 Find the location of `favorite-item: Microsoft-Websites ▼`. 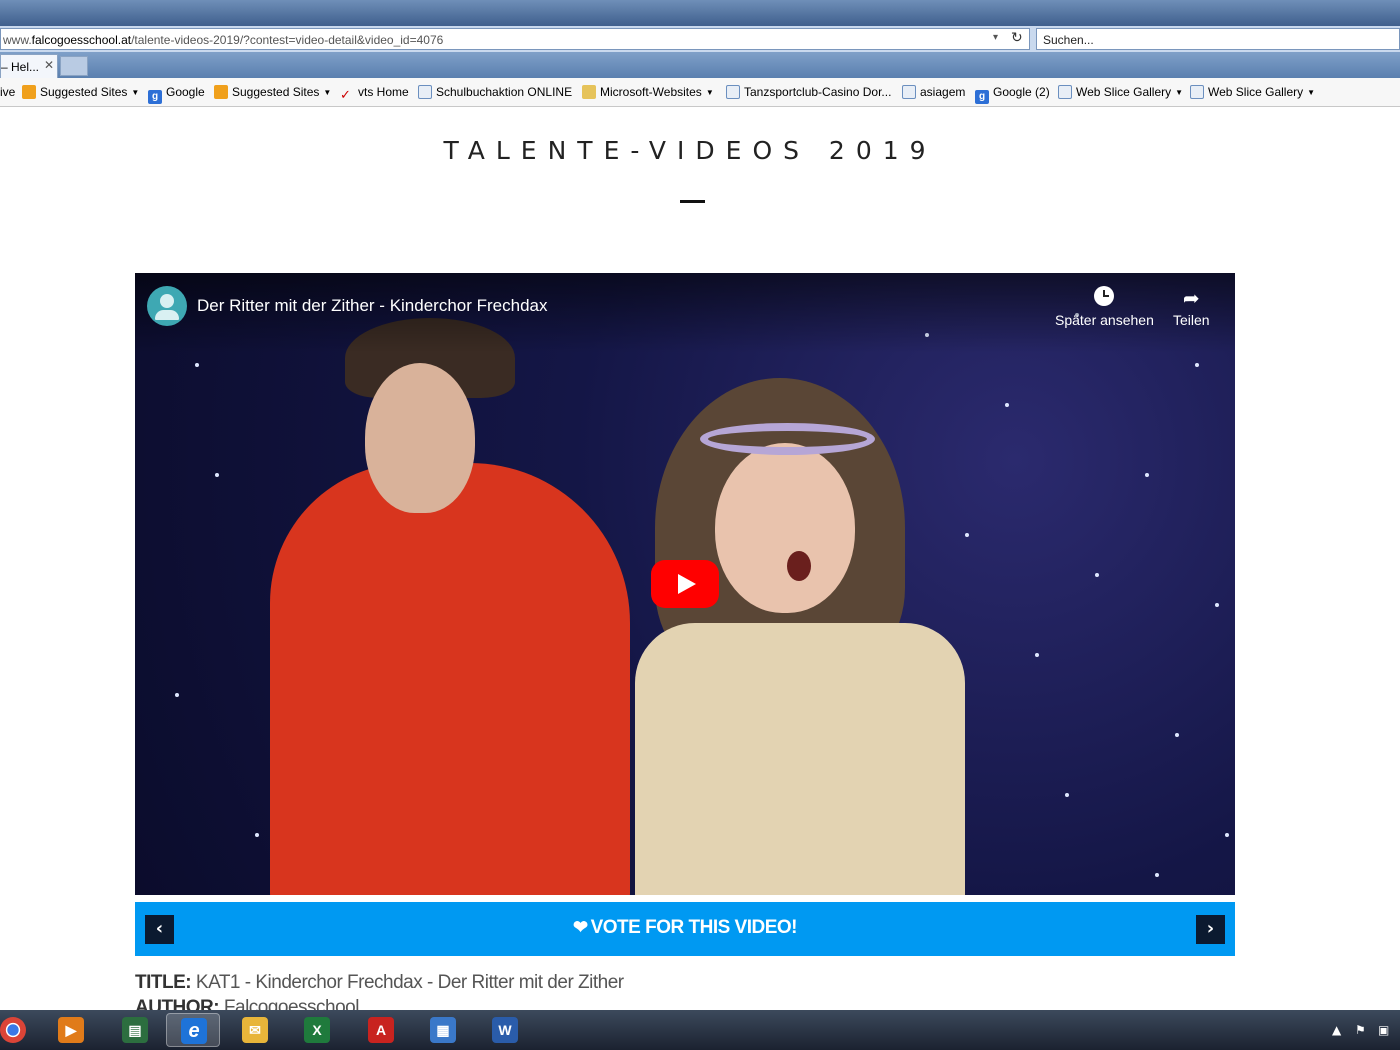

favorite-item: Microsoft-Websites ▼ is located at coordinates (648, 92).